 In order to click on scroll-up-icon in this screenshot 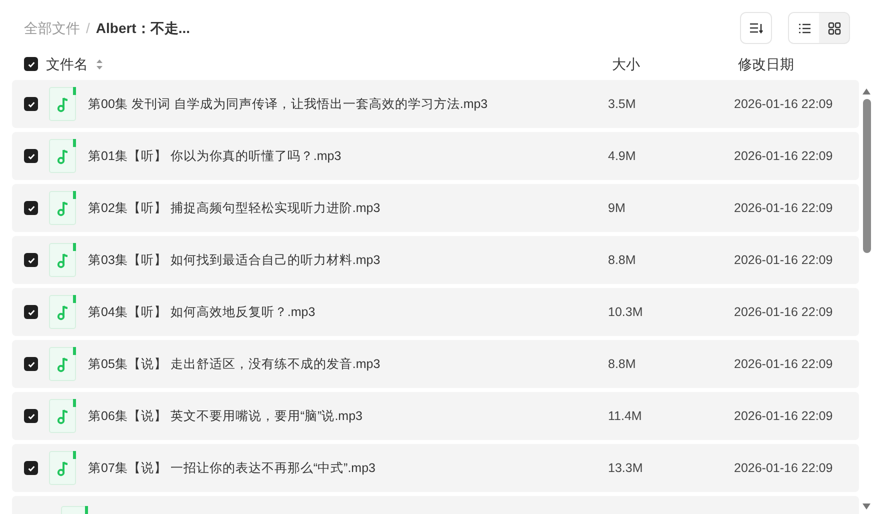, I will do `click(866, 91)`.